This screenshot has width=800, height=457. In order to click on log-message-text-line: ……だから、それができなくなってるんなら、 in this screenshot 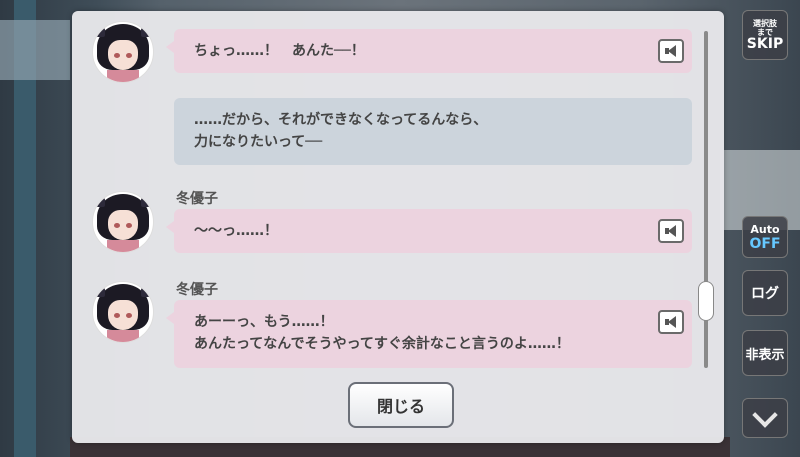, I will do `click(341, 120)`.